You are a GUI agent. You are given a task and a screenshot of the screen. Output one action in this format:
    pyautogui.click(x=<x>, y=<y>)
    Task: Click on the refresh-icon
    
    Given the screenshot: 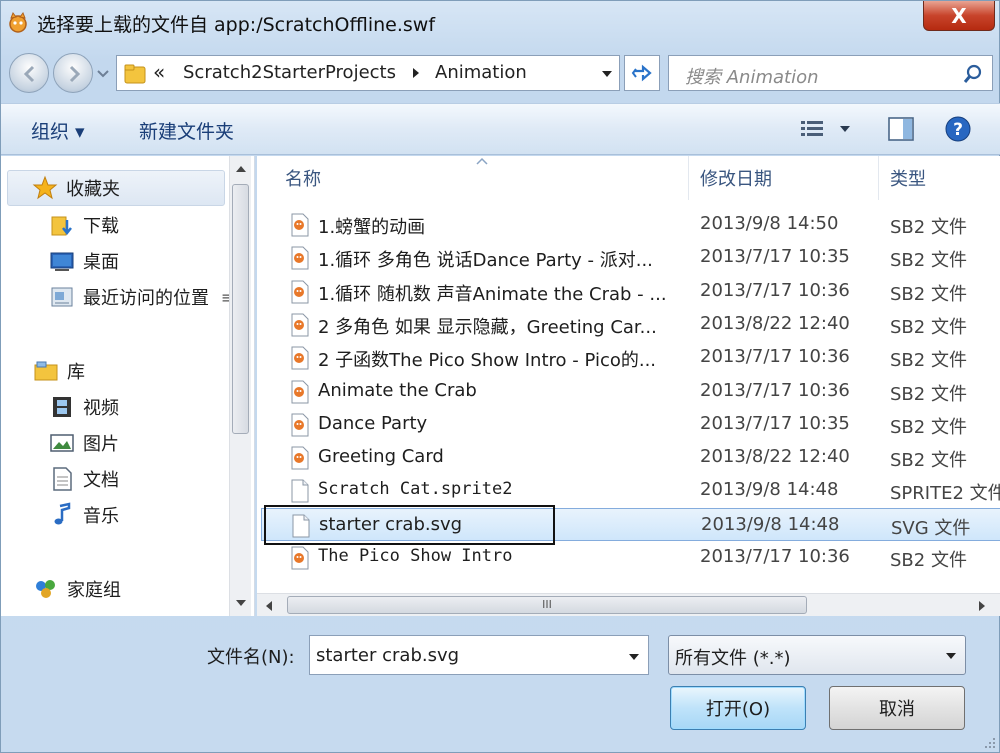 What is the action you would take?
    pyautogui.click(x=641, y=73)
    